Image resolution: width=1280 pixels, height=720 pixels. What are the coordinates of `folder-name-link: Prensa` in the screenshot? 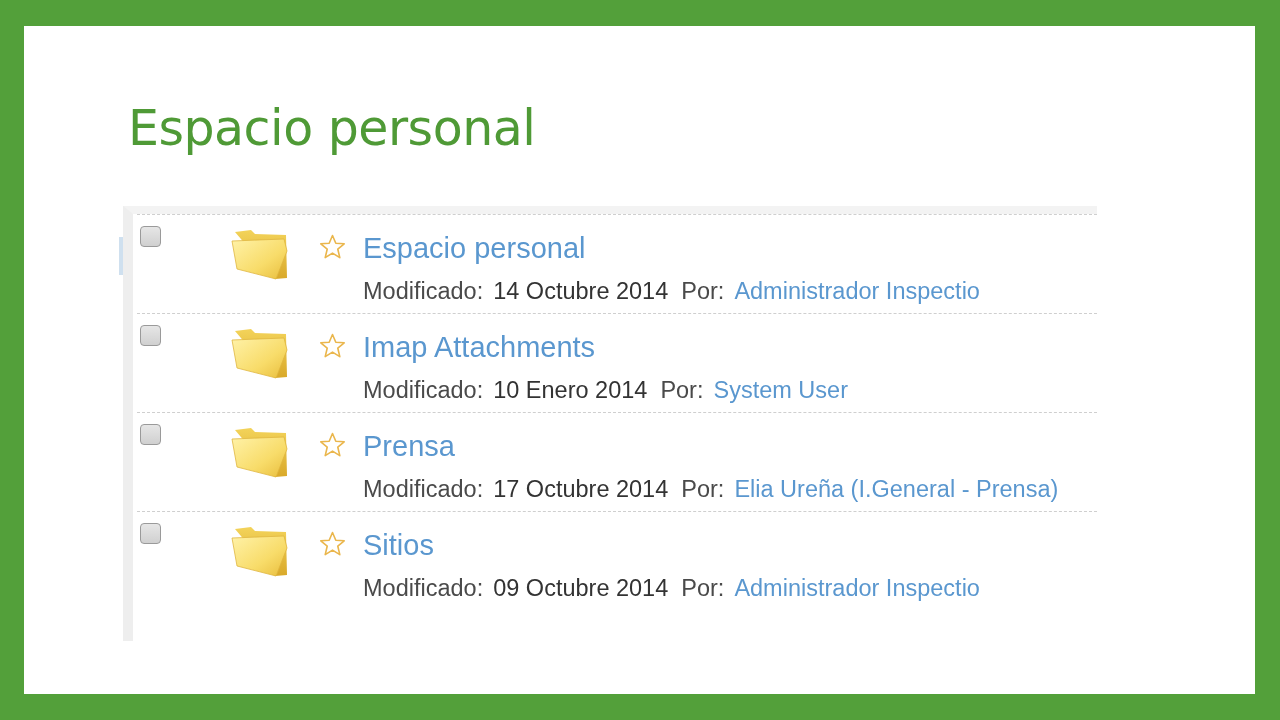 It's located at (409, 446).